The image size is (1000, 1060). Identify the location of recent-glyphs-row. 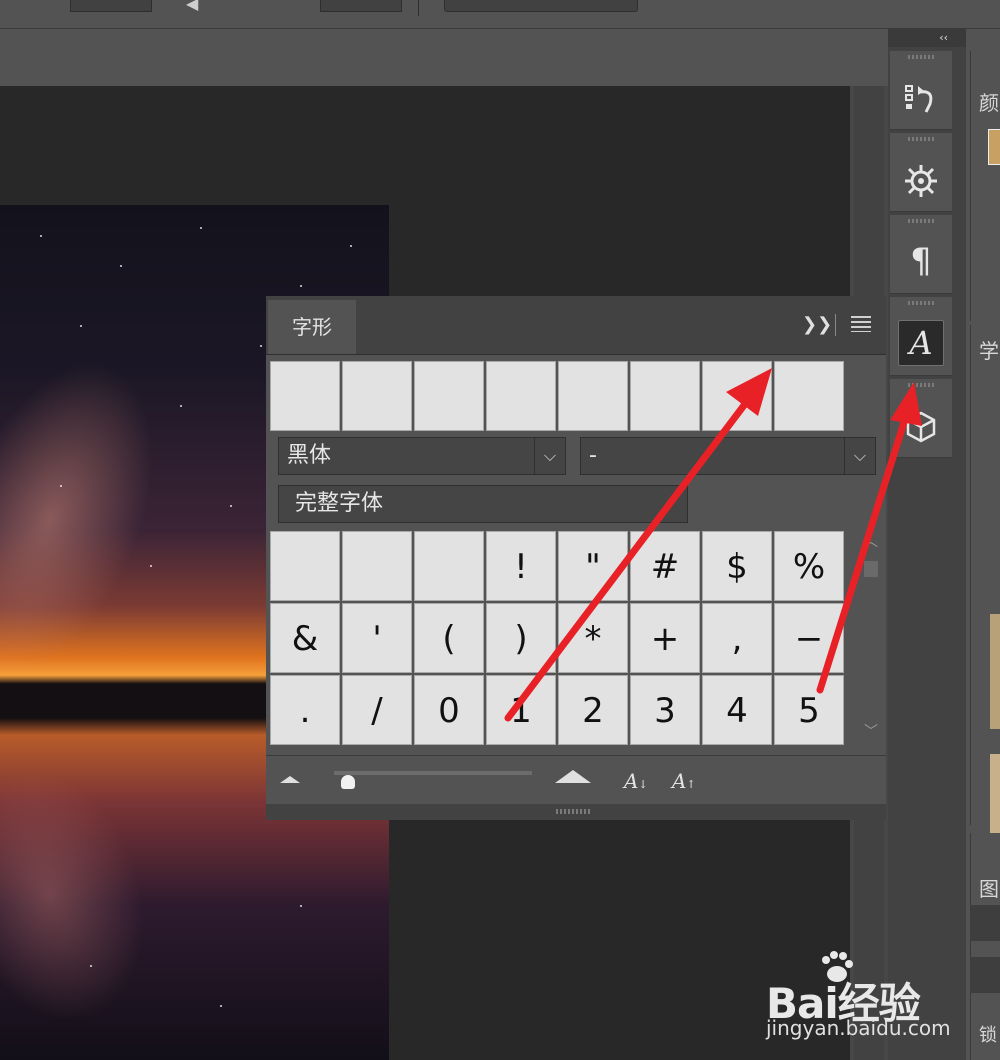
(558, 396).